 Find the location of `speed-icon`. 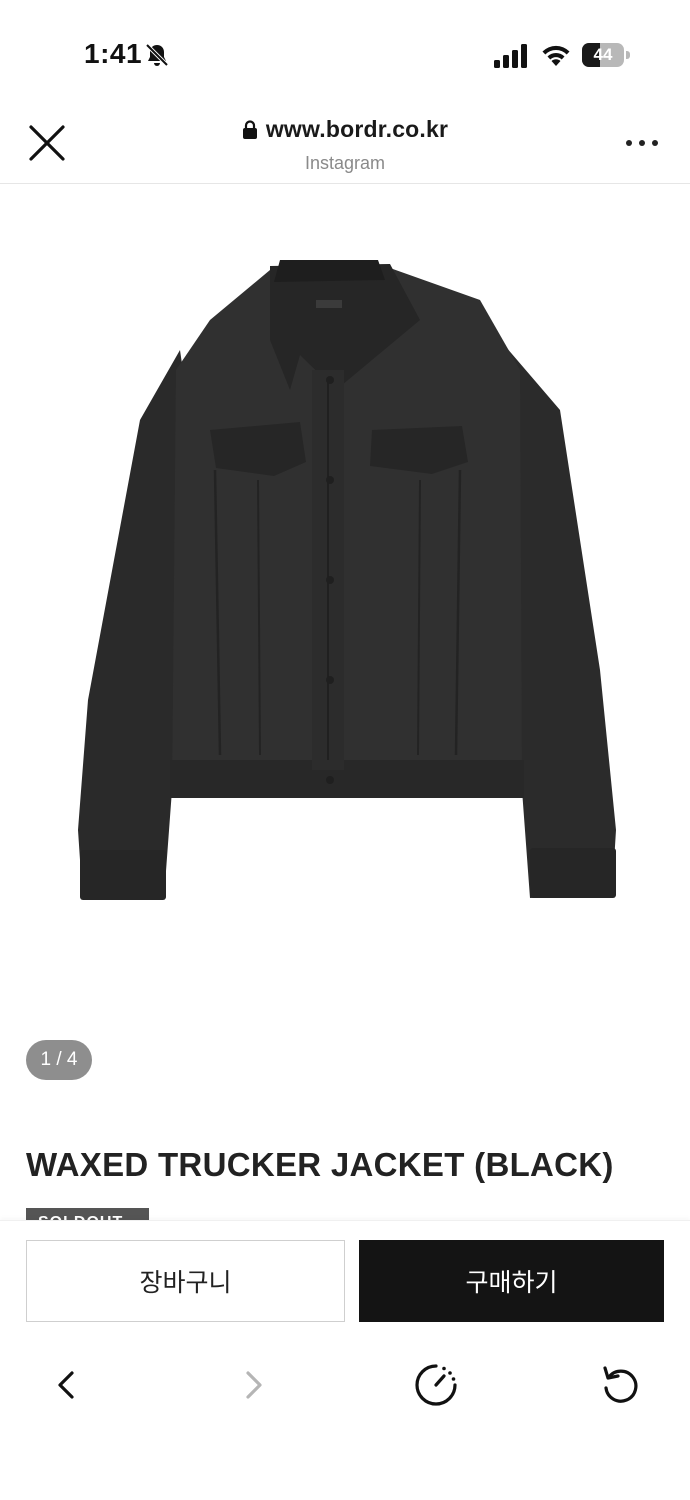

speed-icon is located at coordinates (436, 1385).